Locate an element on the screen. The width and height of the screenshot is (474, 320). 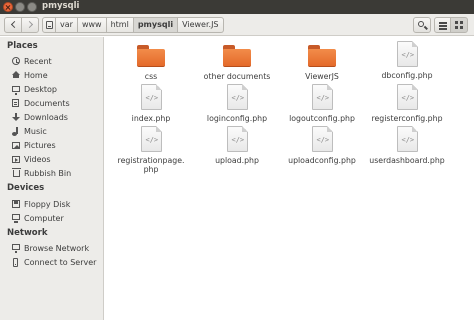
file-item-uploadconfig: </> uploadconfig.php is located at coordinates (322, 145).